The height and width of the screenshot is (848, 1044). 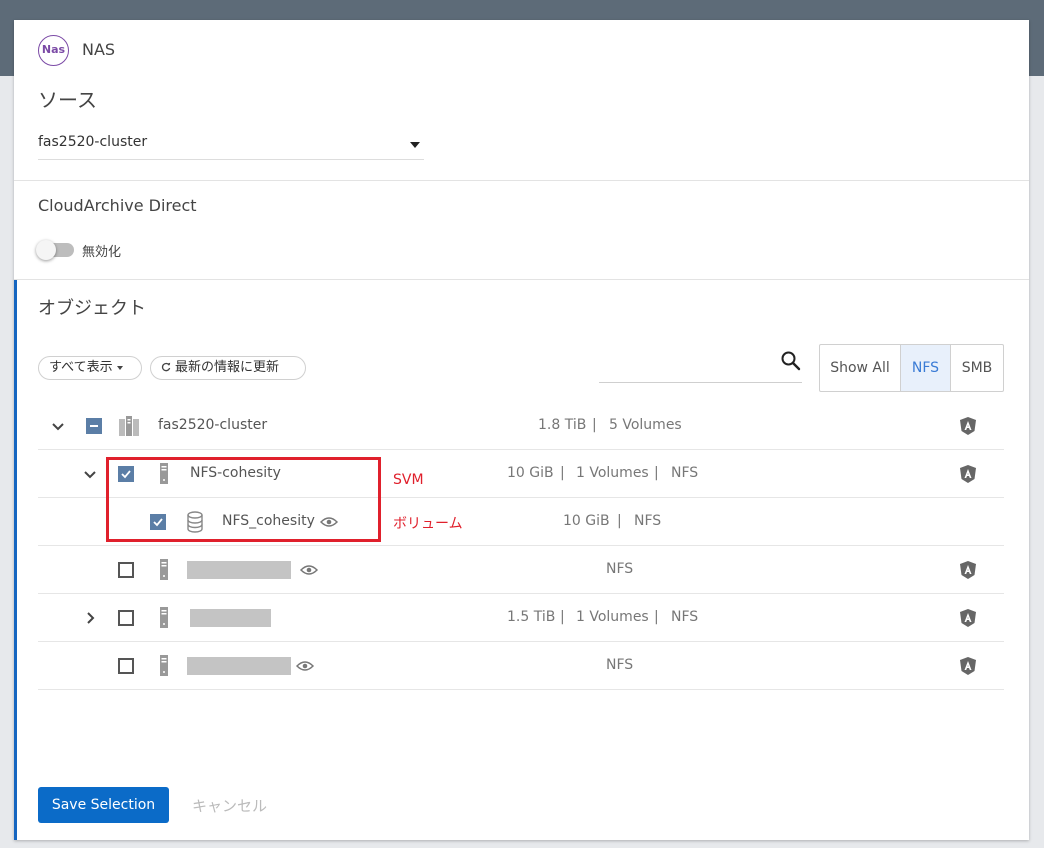 What do you see at coordinates (791, 361) in the screenshot?
I see `search-icon` at bounding box center [791, 361].